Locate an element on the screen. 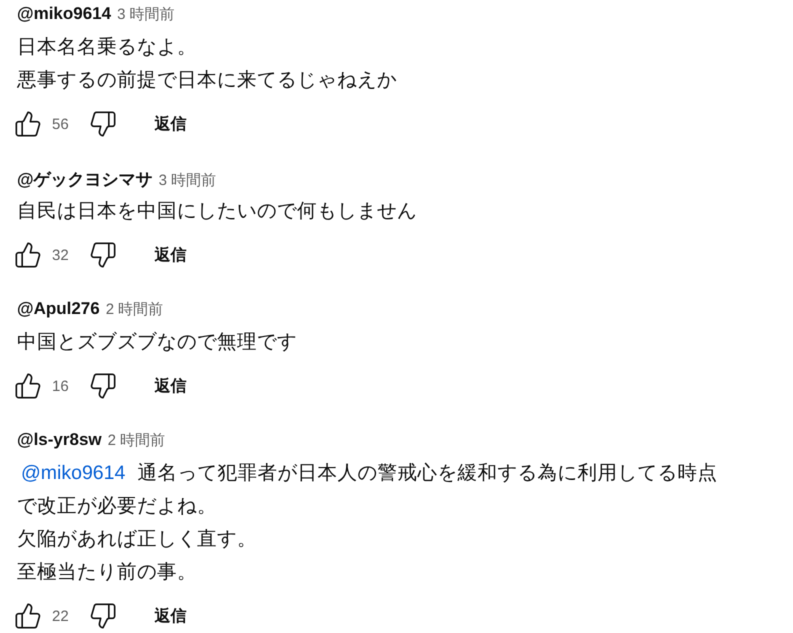  like-count: 56 is located at coordinates (60, 124).